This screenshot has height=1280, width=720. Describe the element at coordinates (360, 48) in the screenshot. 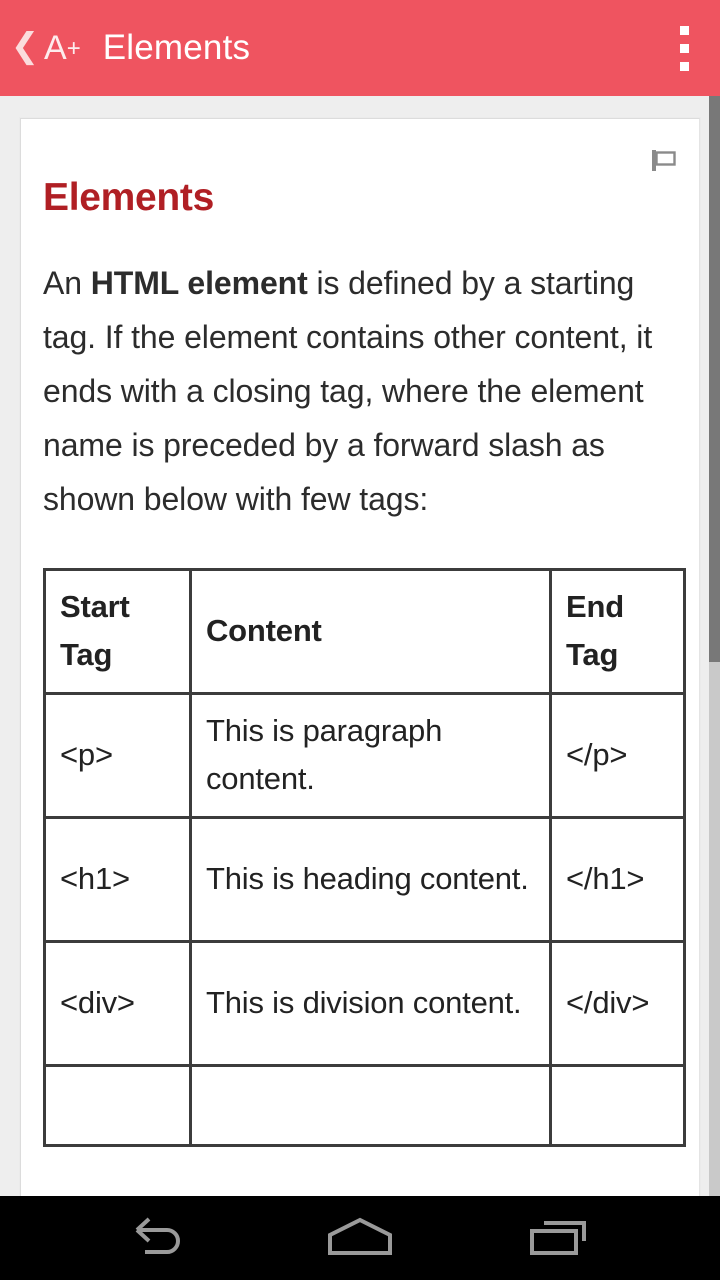

I see `app-bar: ❮ A+ Elements` at that location.